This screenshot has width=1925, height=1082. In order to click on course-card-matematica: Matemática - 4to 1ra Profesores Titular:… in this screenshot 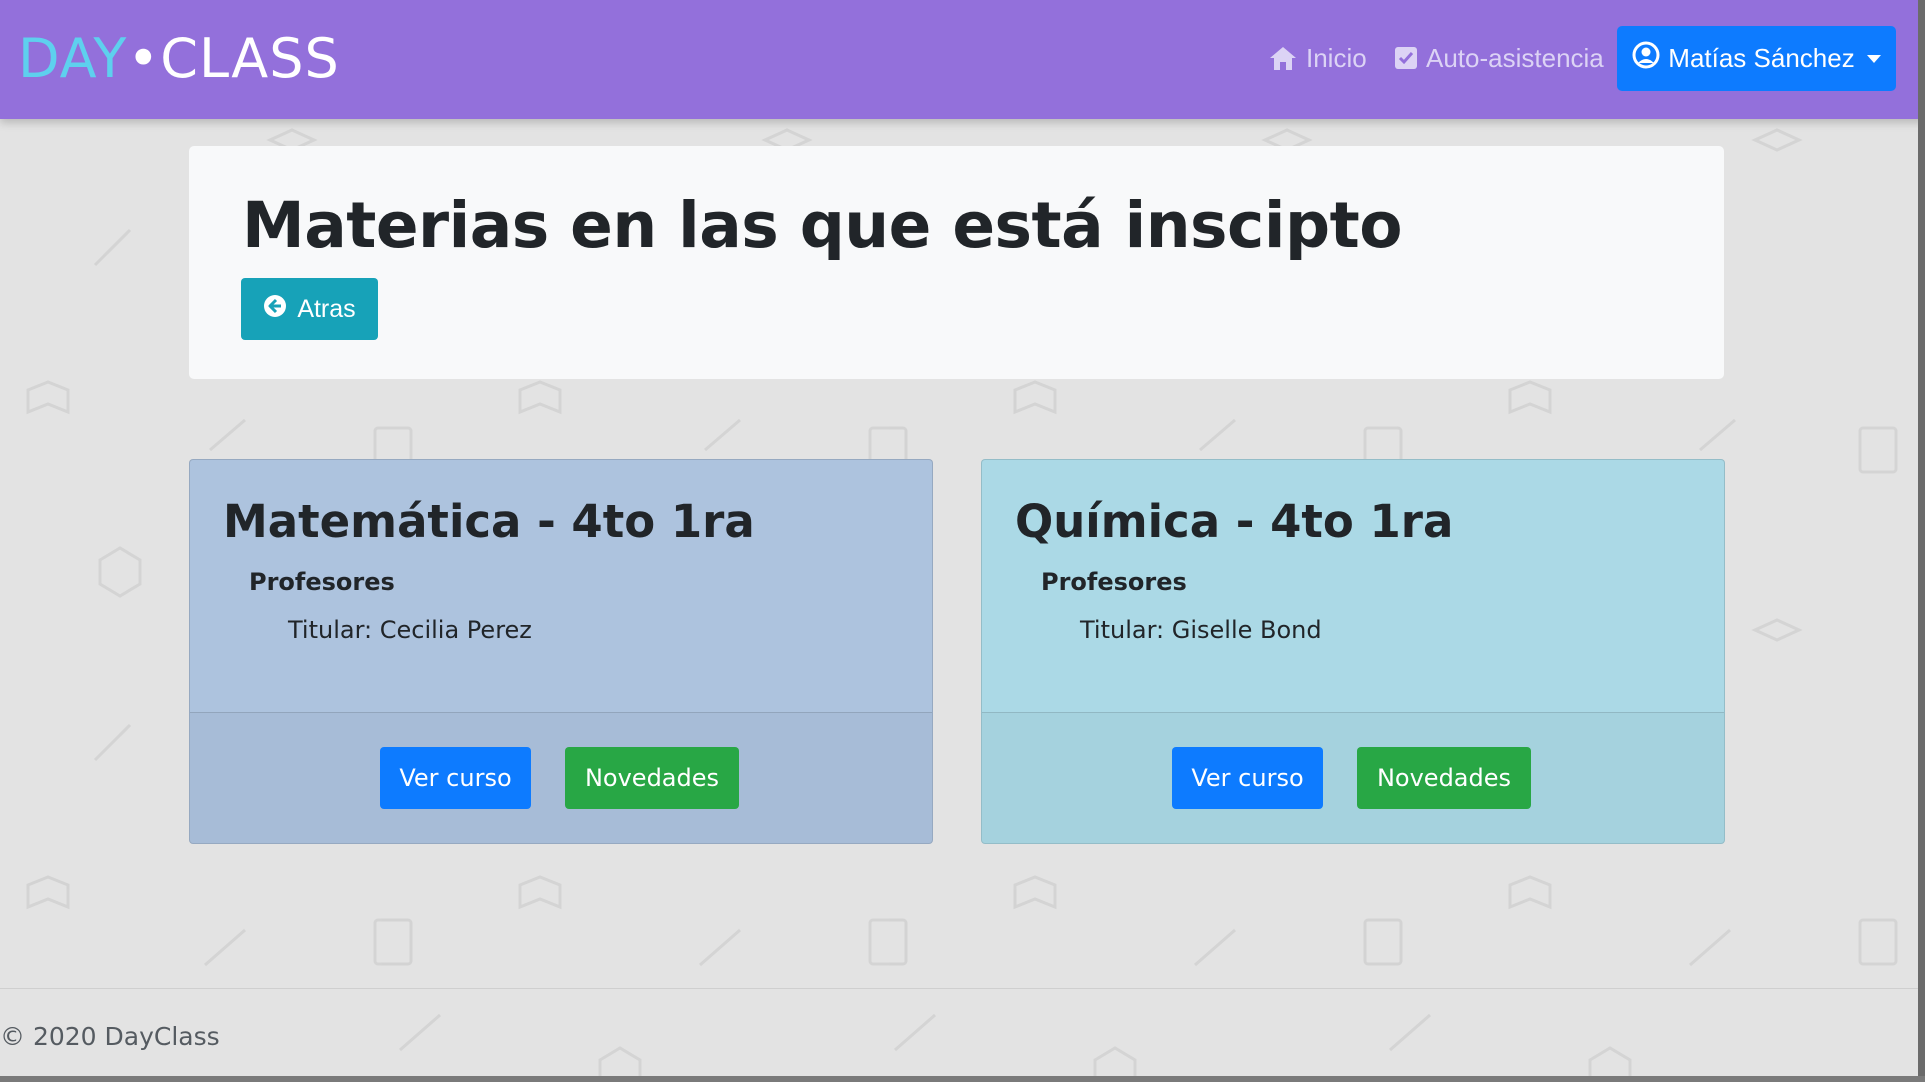, I will do `click(561, 651)`.